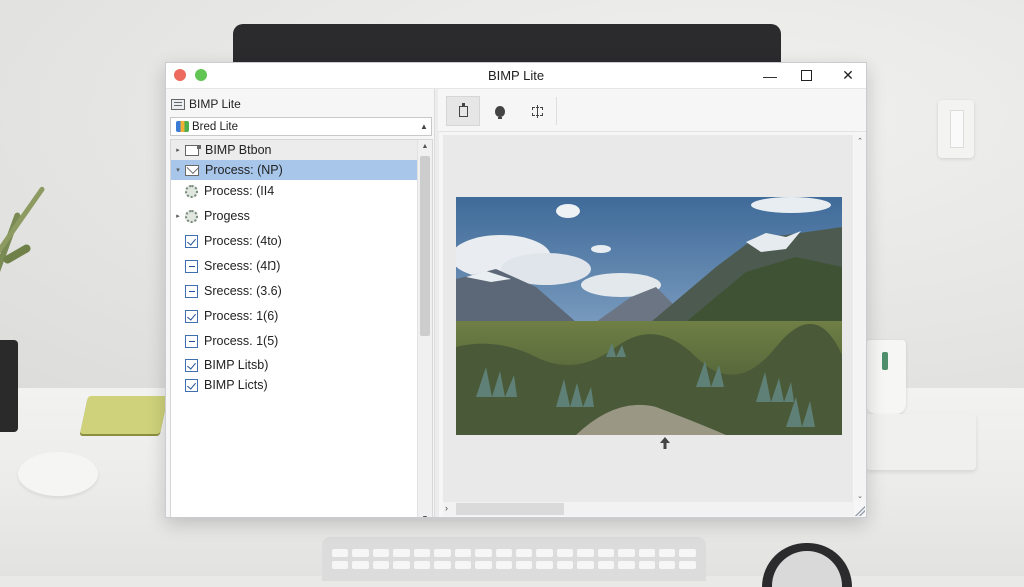  Describe the element at coordinates (215, 126) in the screenshot. I see `project-combo-value: Bred Lite` at that location.